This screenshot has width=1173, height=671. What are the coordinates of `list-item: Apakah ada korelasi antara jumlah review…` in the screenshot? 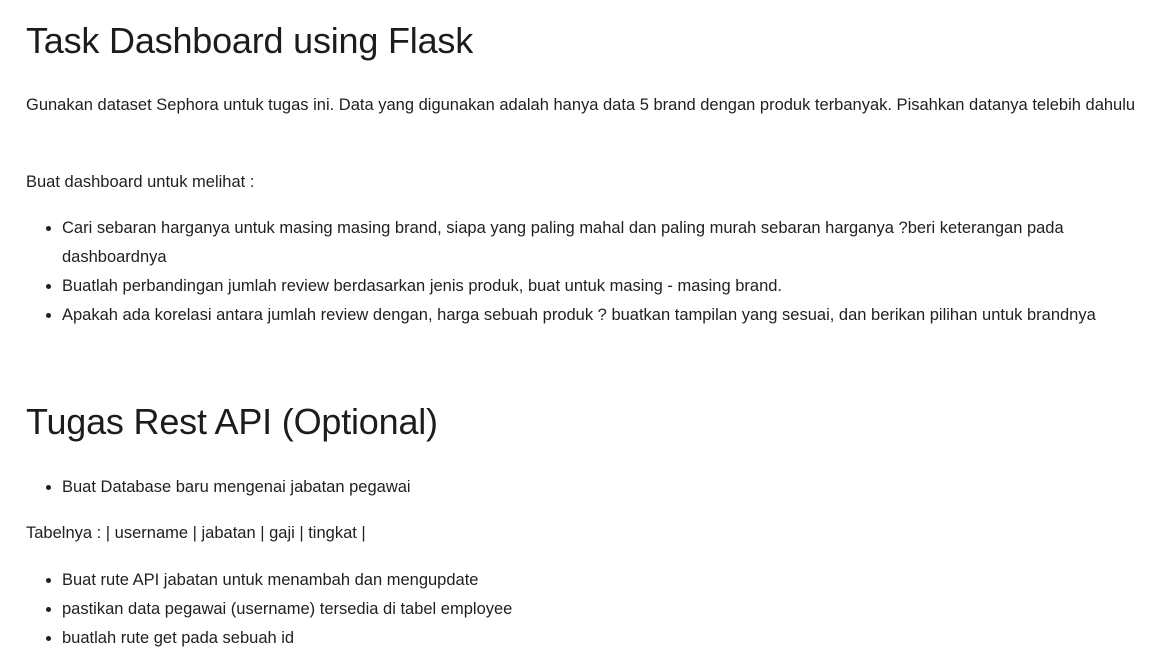 It's located at (607, 315).